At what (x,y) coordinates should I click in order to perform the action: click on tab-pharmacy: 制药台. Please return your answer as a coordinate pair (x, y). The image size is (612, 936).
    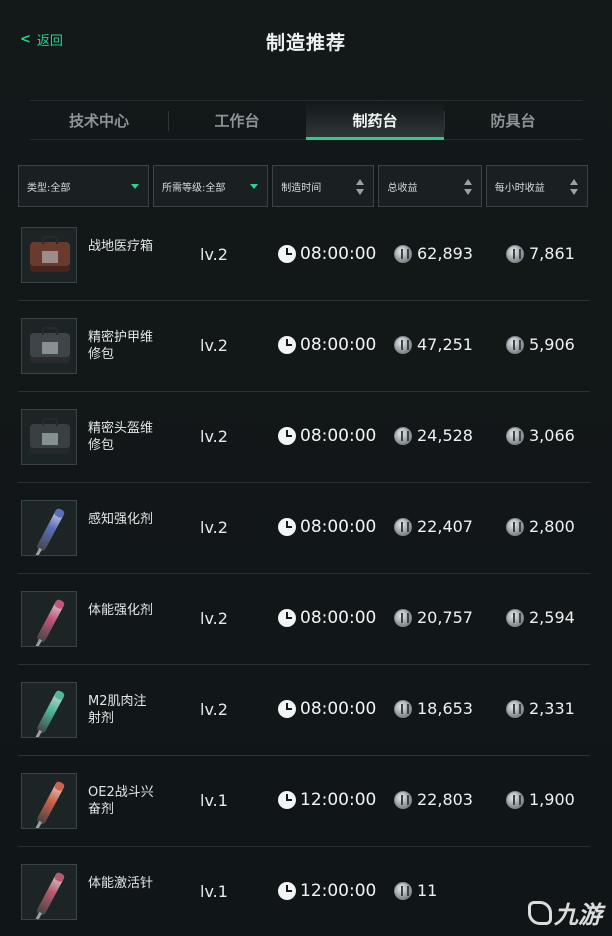
    Looking at the image, I should click on (375, 120).